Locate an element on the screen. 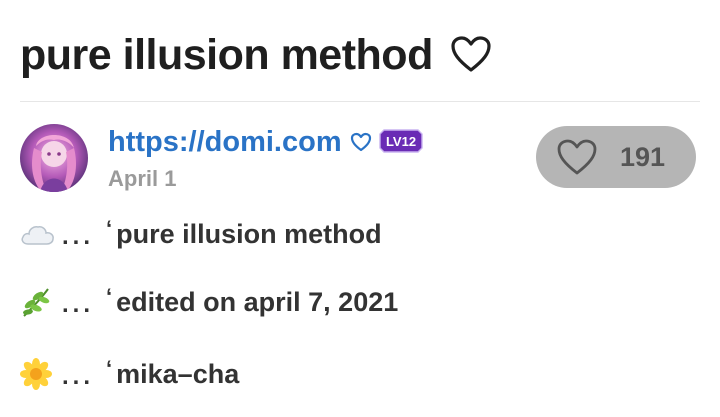 This screenshot has height=417, width=720. author-name-link: https://domi.com is located at coordinates (225, 142).